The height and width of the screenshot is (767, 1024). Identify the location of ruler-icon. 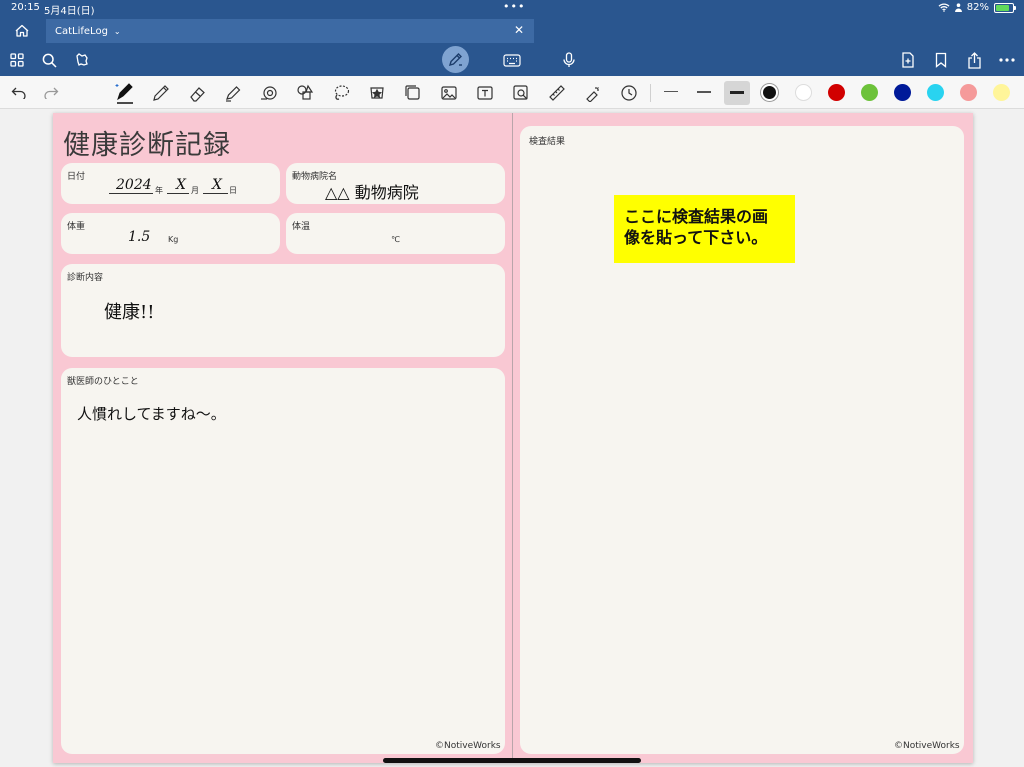
(557, 93).